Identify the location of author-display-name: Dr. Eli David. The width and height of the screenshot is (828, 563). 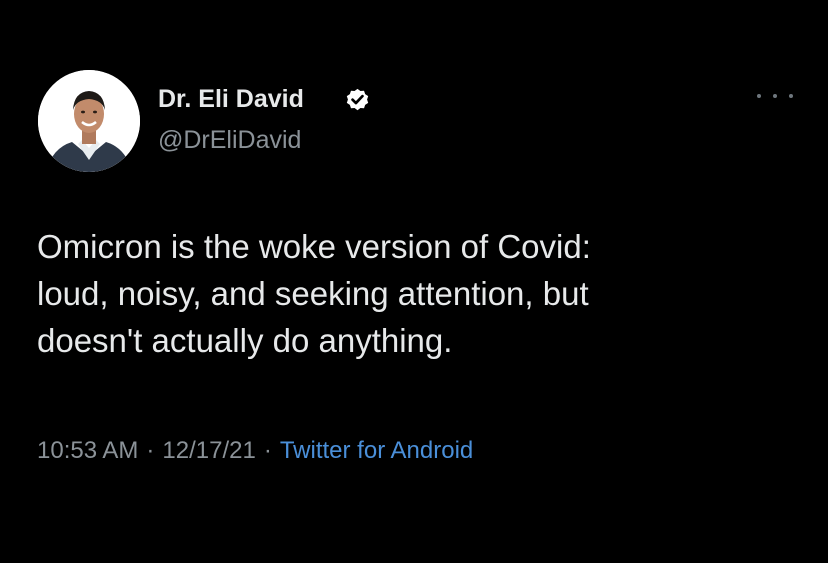
(231, 99).